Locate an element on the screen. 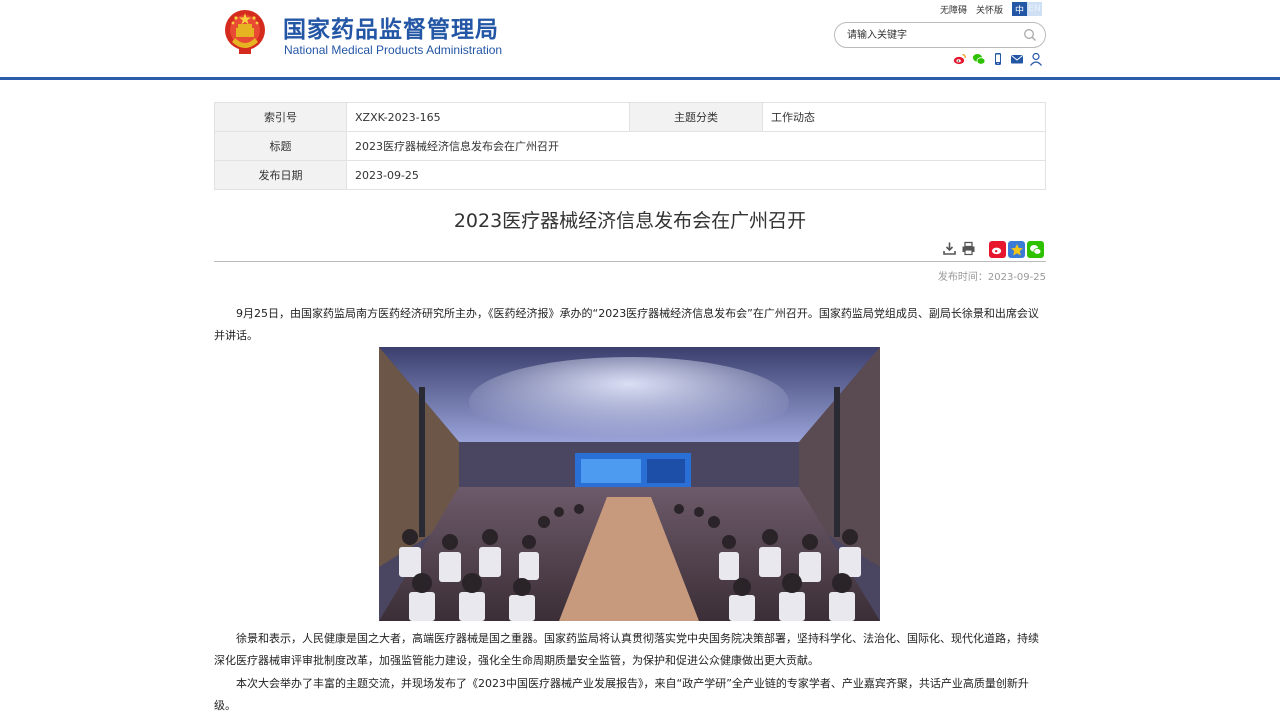 The width and height of the screenshot is (1280, 712). meta-row: 标题 2023医疗器械经济信息发布会在广州召开 is located at coordinates (630, 146).